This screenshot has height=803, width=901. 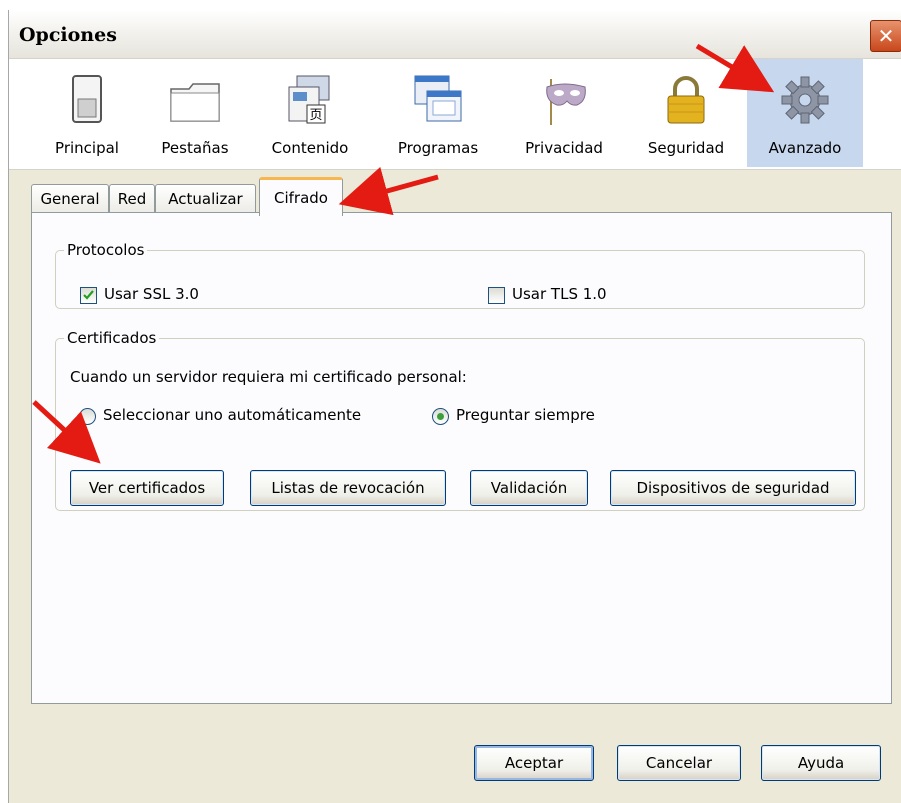 I want to click on arrow-to-avanzado, so click(x=735, y=68).